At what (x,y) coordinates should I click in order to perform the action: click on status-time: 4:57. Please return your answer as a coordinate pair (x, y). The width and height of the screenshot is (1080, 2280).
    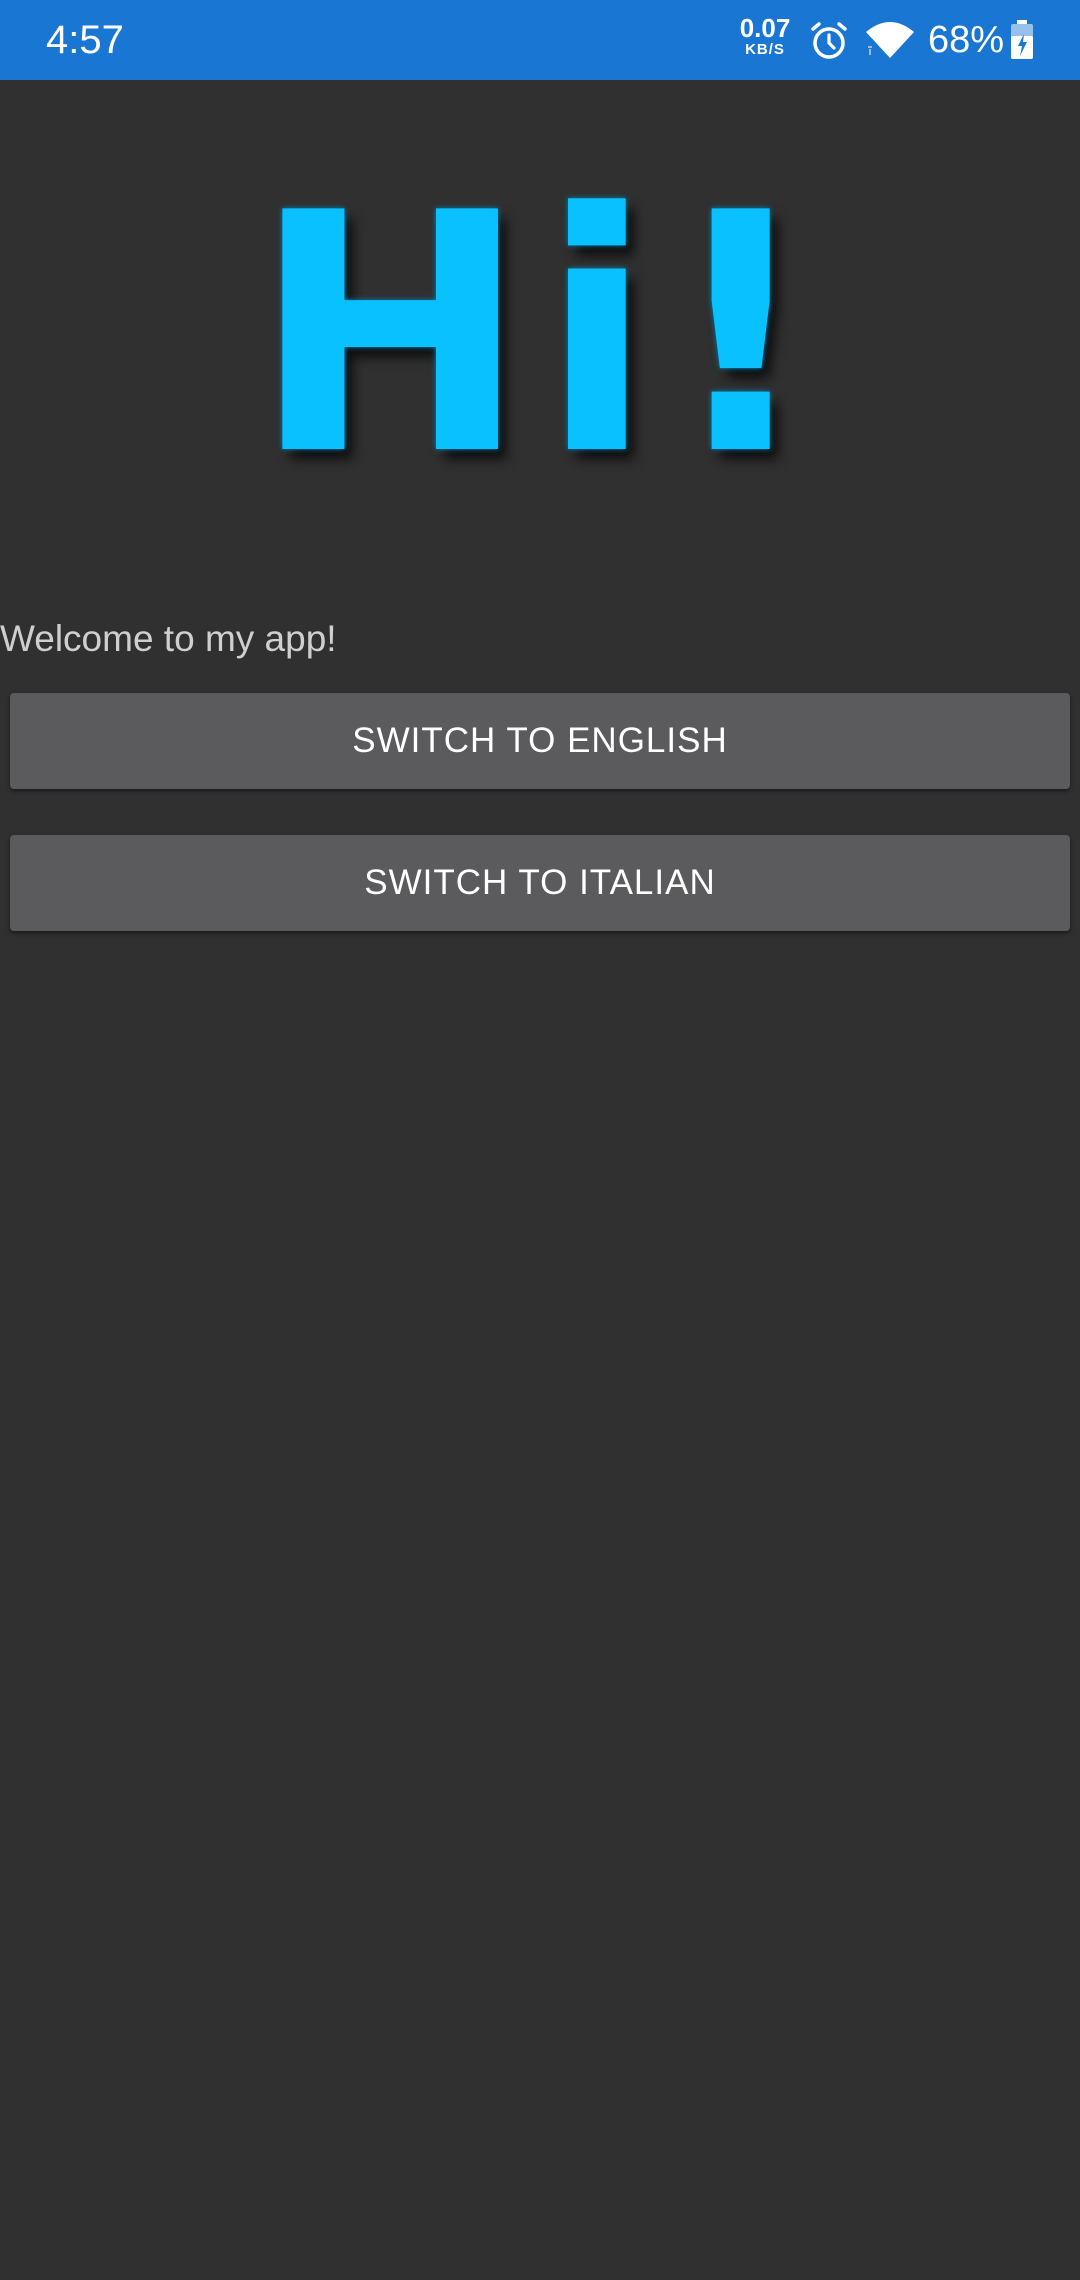
    Looking at the image, I should click on (85, 40).